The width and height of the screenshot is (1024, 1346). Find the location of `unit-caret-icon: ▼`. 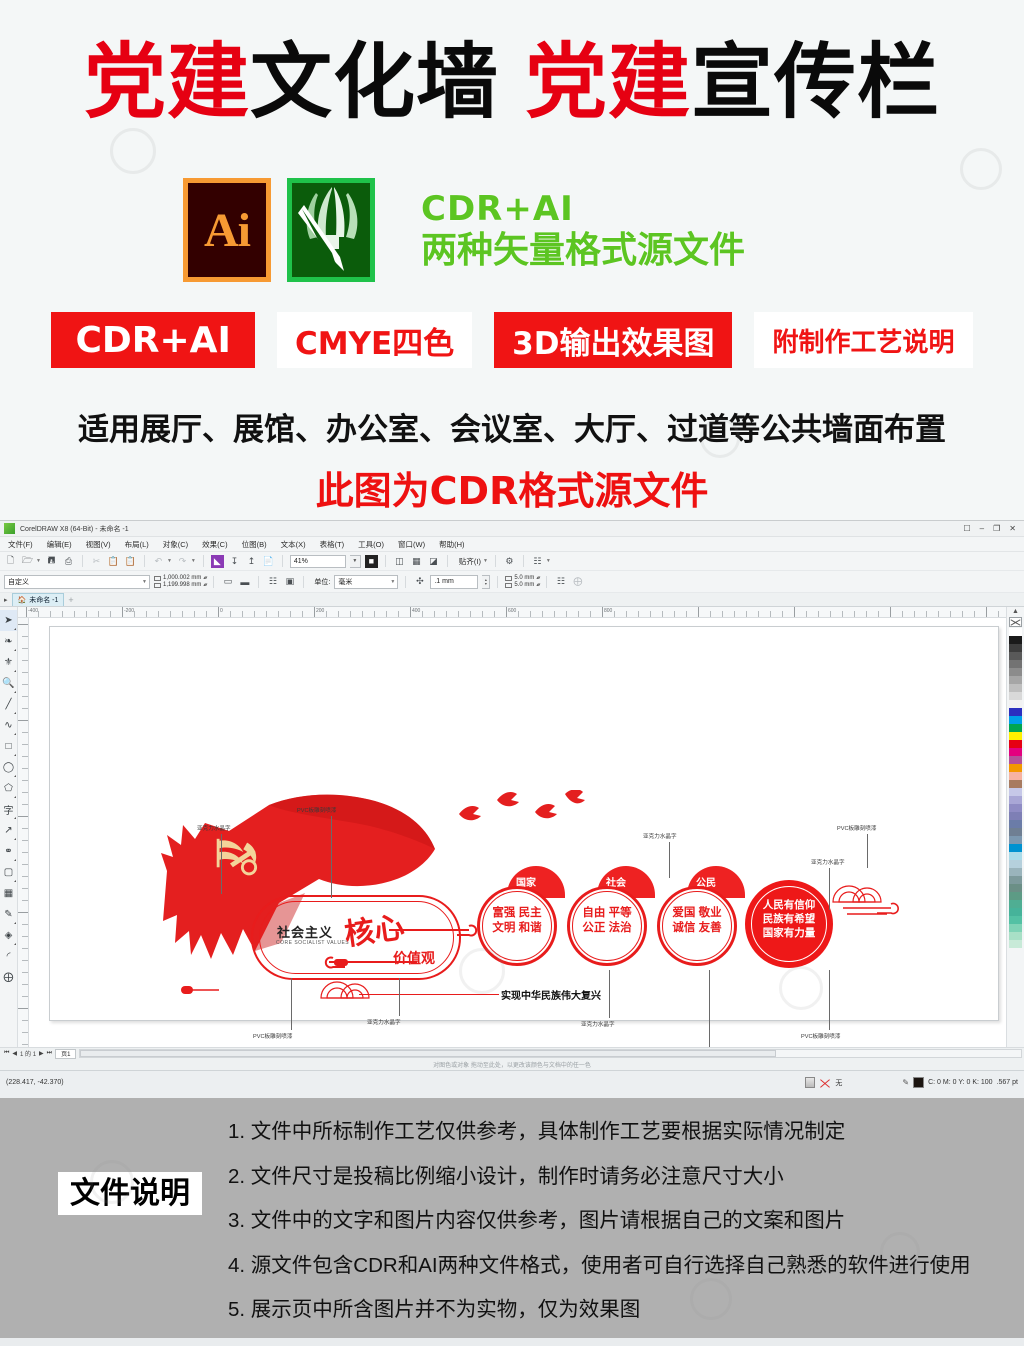

unit-caret-icon: ▼ is located at coordinates (392, 582).